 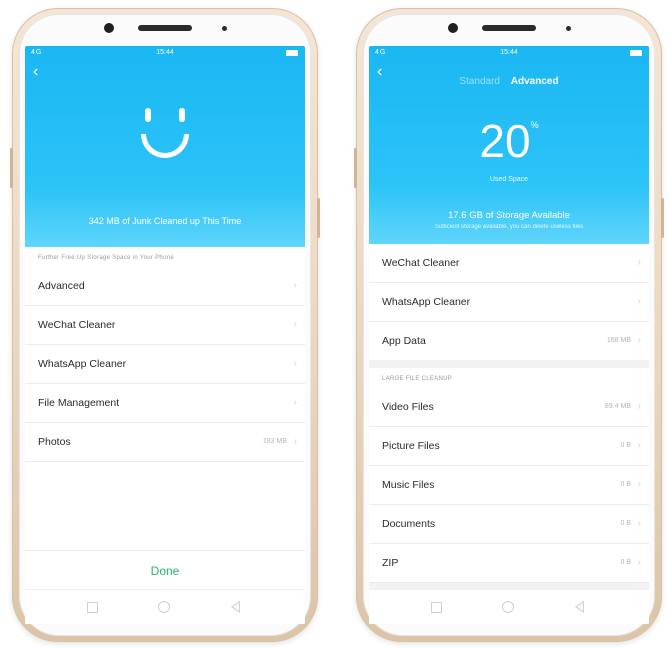 I want to click on back-button: ‹, so click(x=35, y=72).